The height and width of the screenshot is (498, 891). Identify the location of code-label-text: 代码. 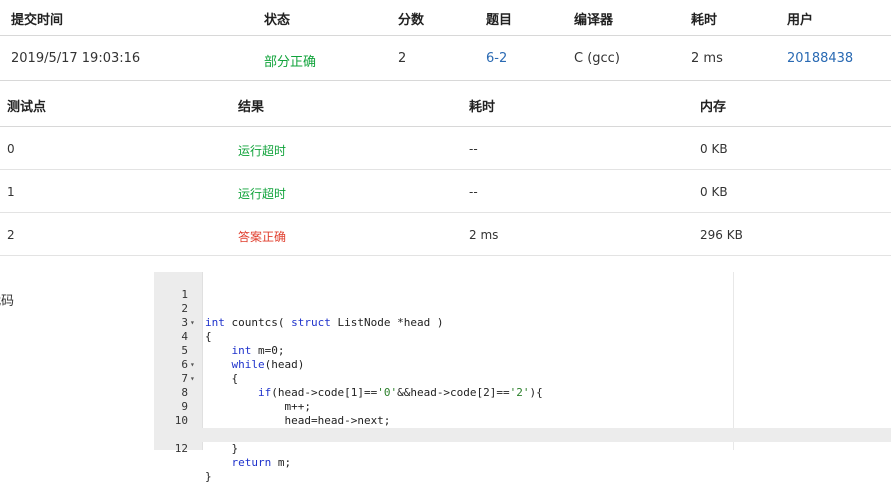
(7, 301).